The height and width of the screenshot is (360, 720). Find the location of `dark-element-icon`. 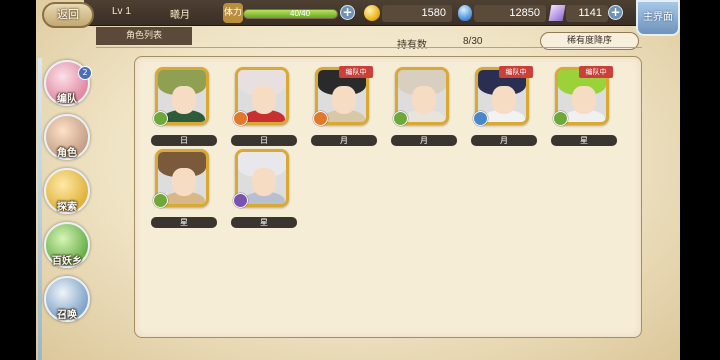

dark-element-icon is located at coordinates (240, 200).